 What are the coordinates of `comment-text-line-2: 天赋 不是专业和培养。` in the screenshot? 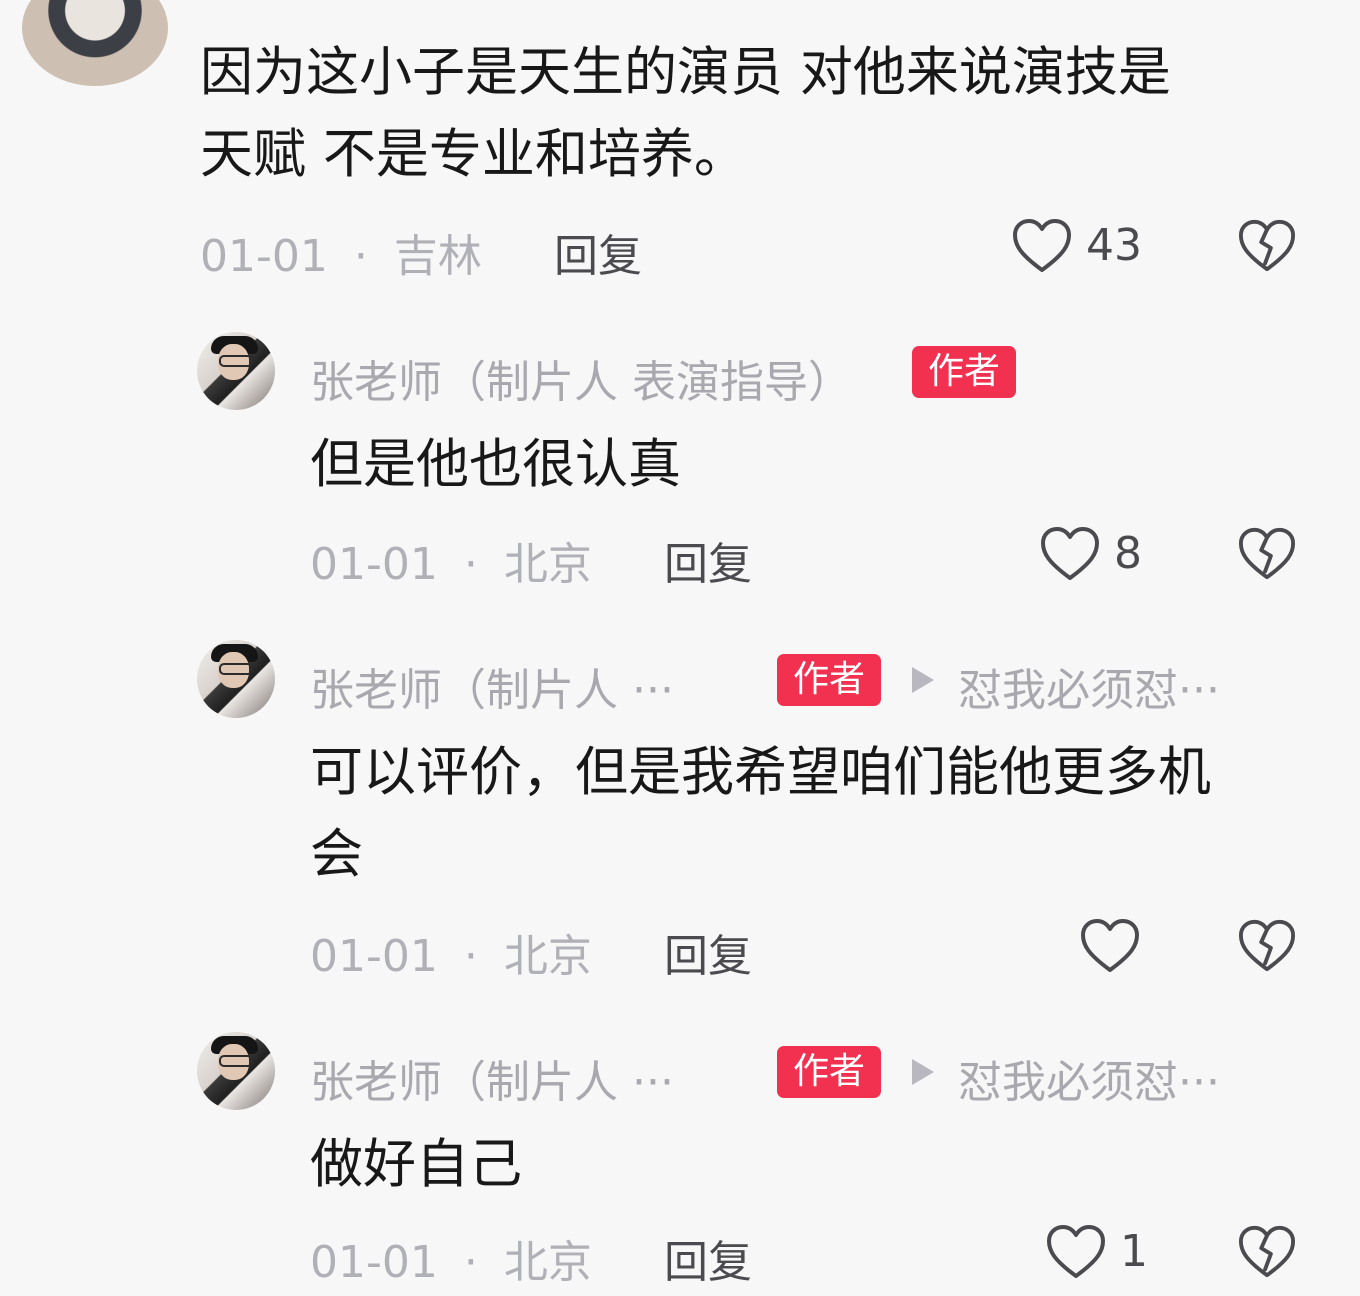 It's located at (473, 154).